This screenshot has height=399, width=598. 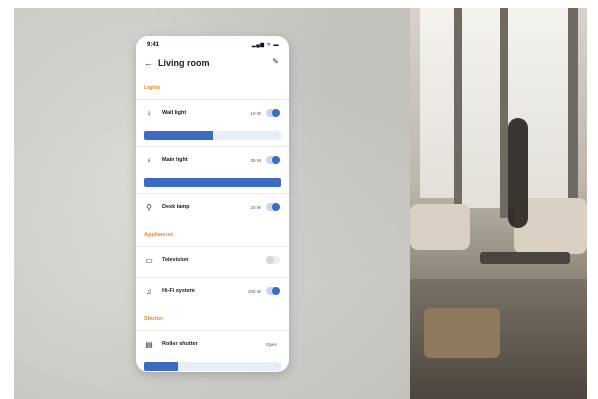 What do you see at coordinates (255, 160) in the screenshot?
I see `device-watts: 35 W` at bounding box center [255, 160].